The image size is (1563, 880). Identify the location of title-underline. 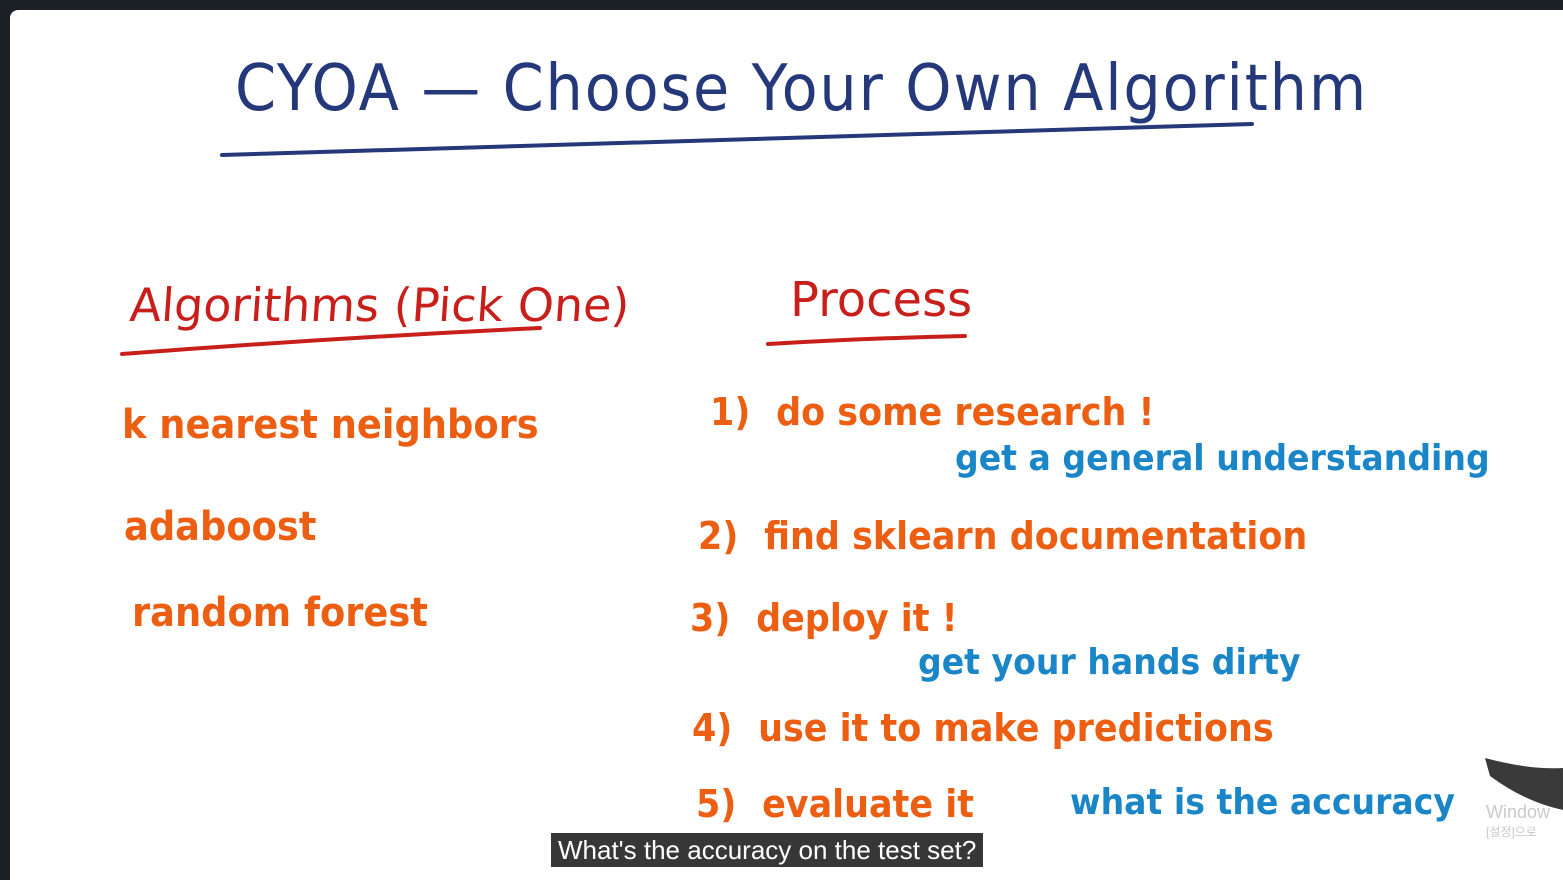
(737, 139).